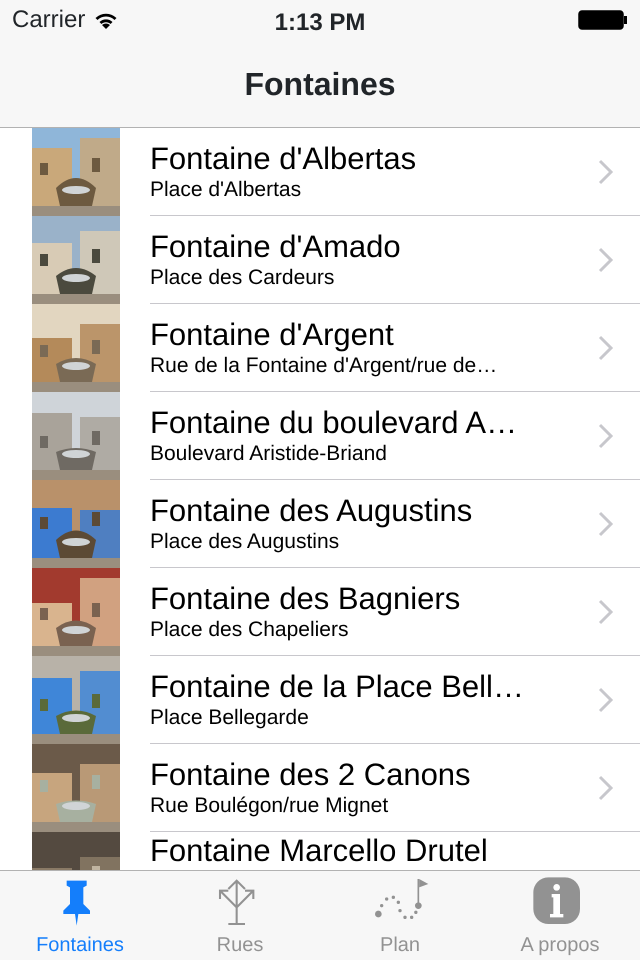  Describe the element at coordinates (243, 277) in the screenshot. I see `row-subtitle: Place des Cardeurs` at that location.